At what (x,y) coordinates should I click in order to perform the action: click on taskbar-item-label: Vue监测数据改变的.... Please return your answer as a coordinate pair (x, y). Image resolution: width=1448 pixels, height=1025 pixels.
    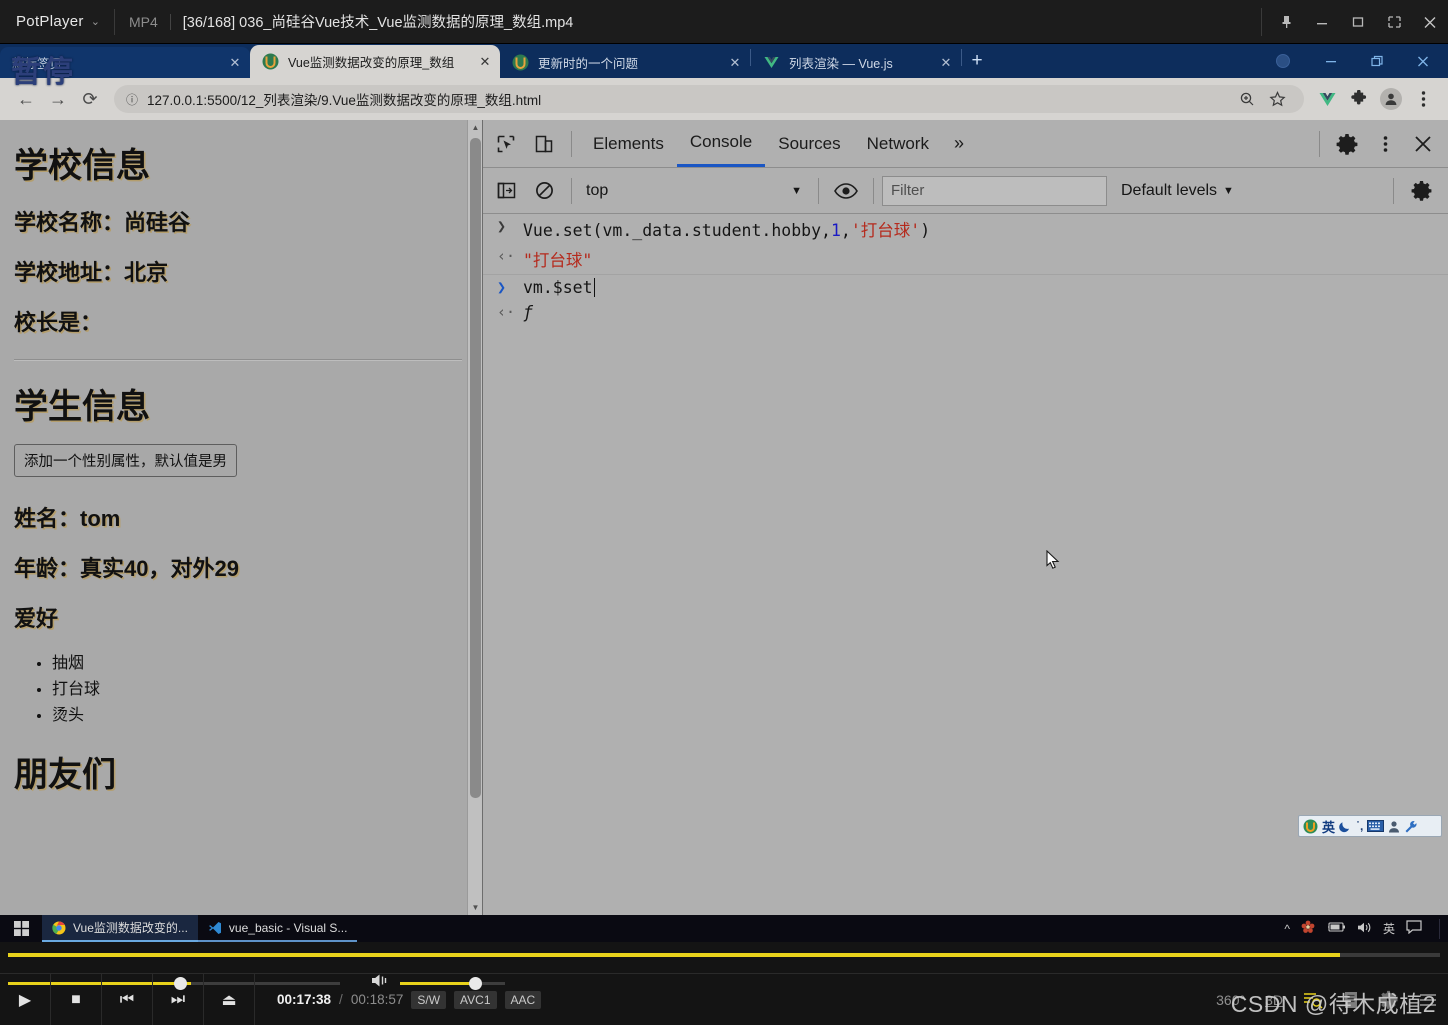
    Looking at the image, I should click on (130, 928).